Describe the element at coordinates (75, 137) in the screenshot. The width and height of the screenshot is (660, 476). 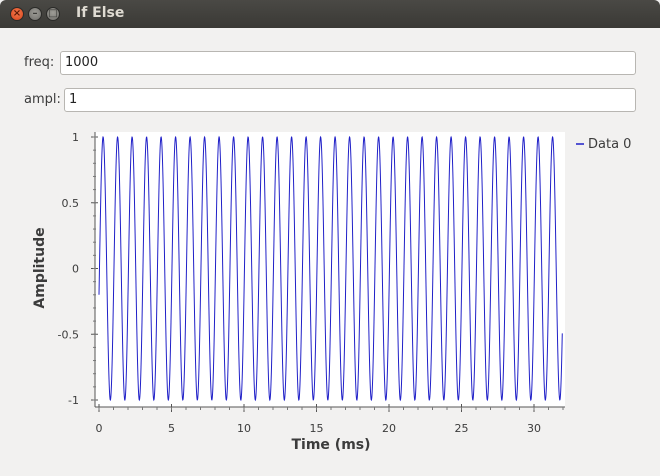
I see `y-tick-label: 1` at that location.